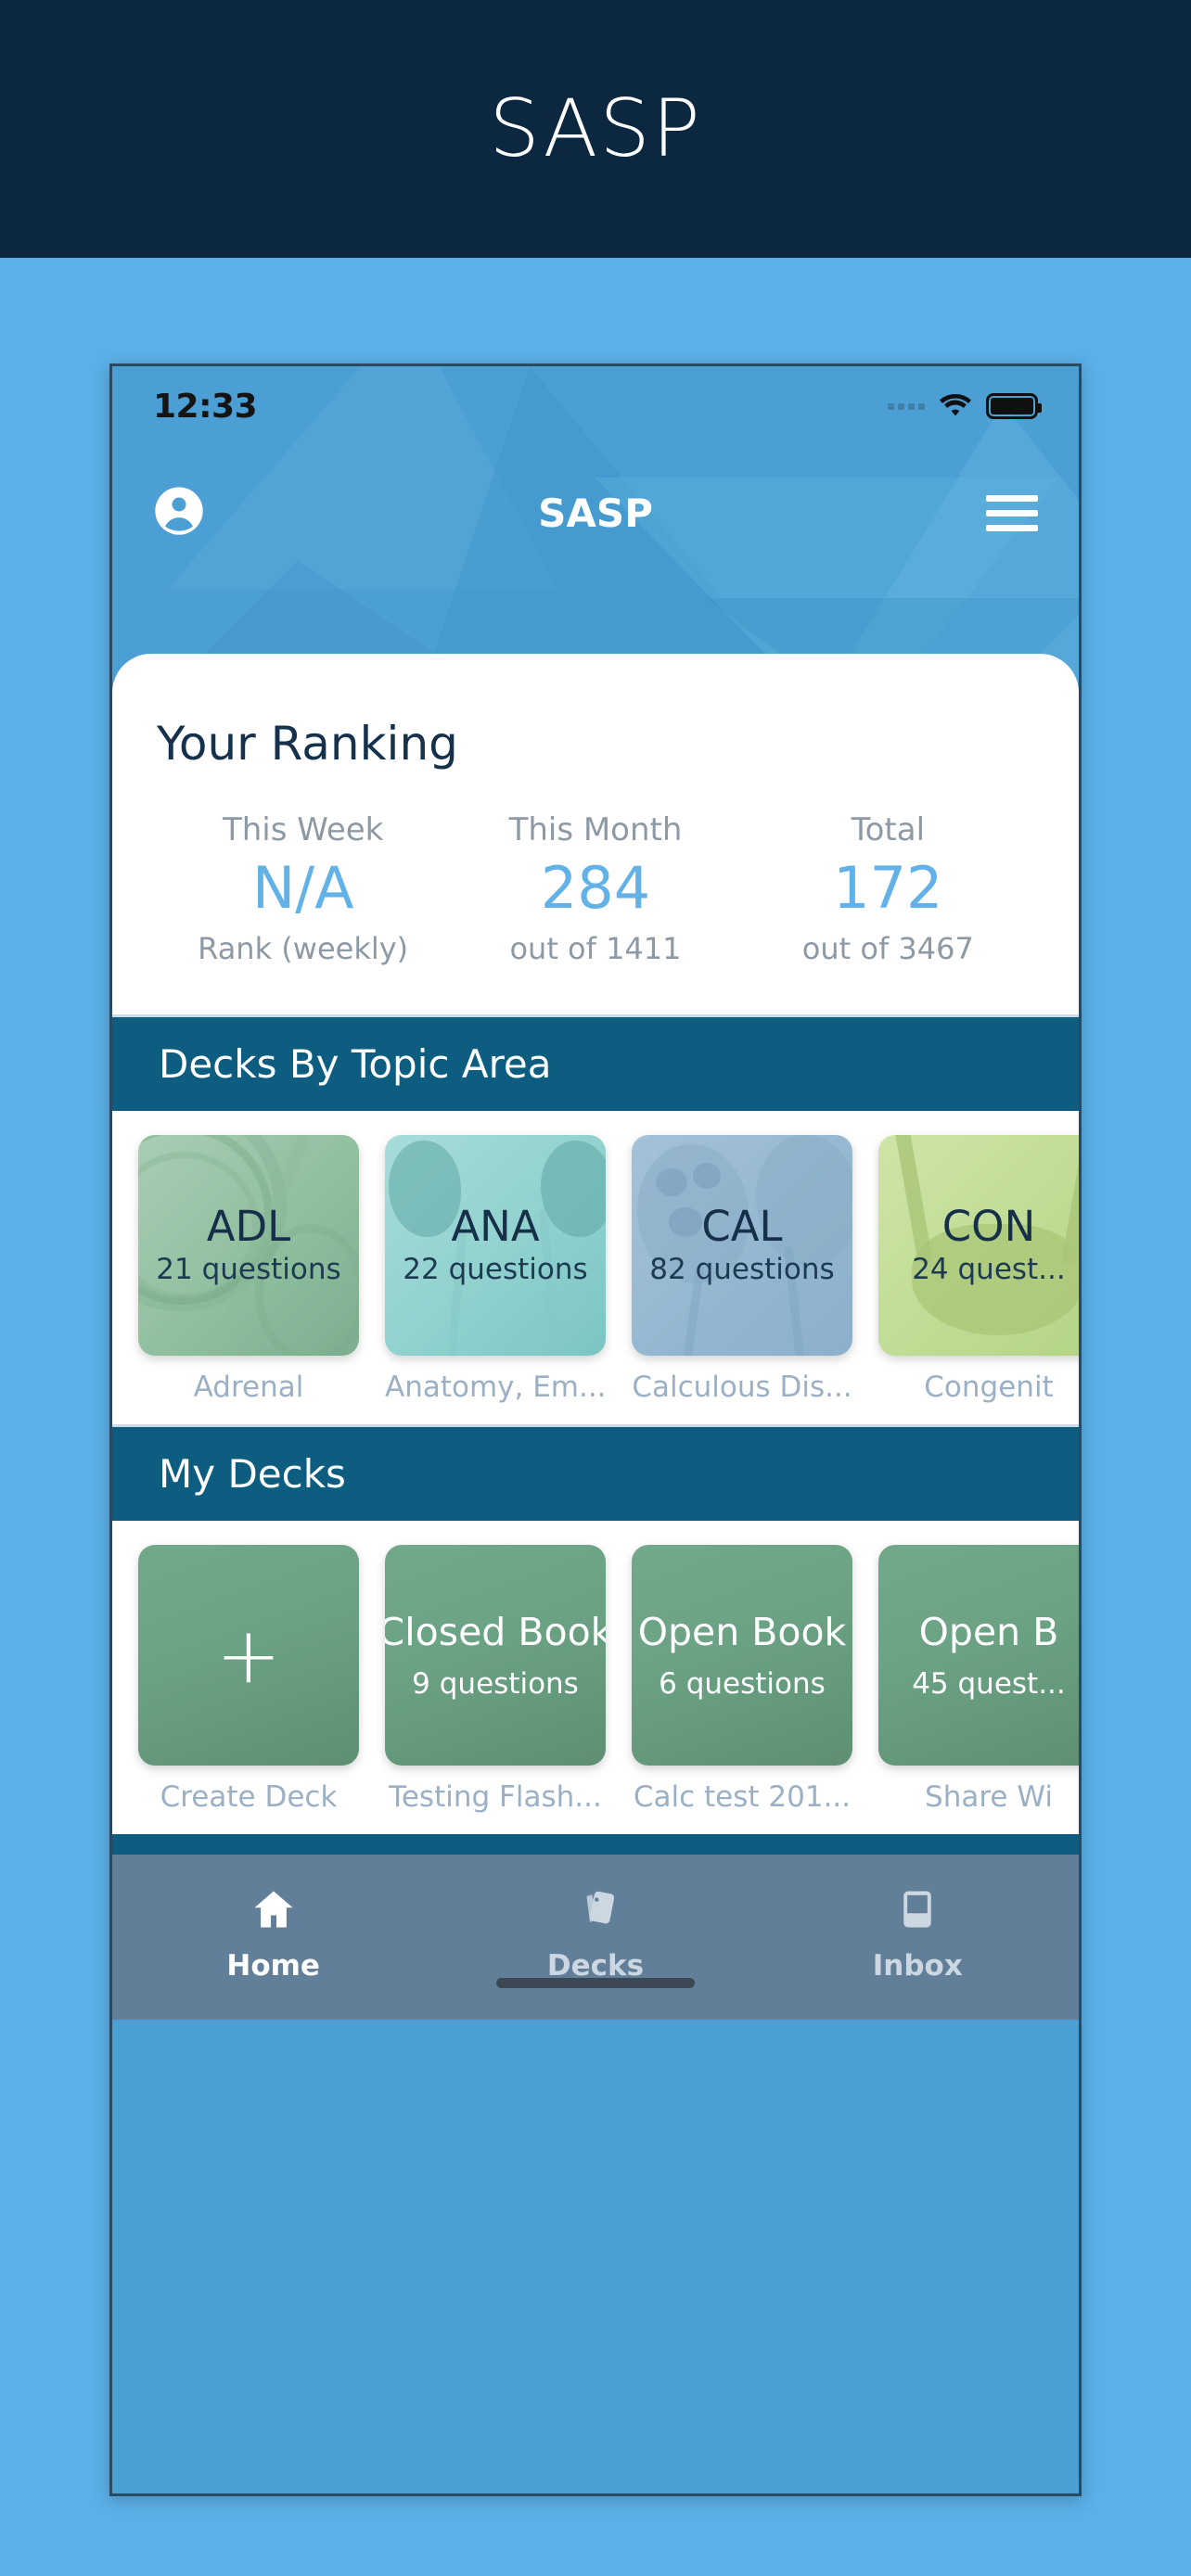  I want to click on section-header-my-decks: My Decks, so click(595, 1472).